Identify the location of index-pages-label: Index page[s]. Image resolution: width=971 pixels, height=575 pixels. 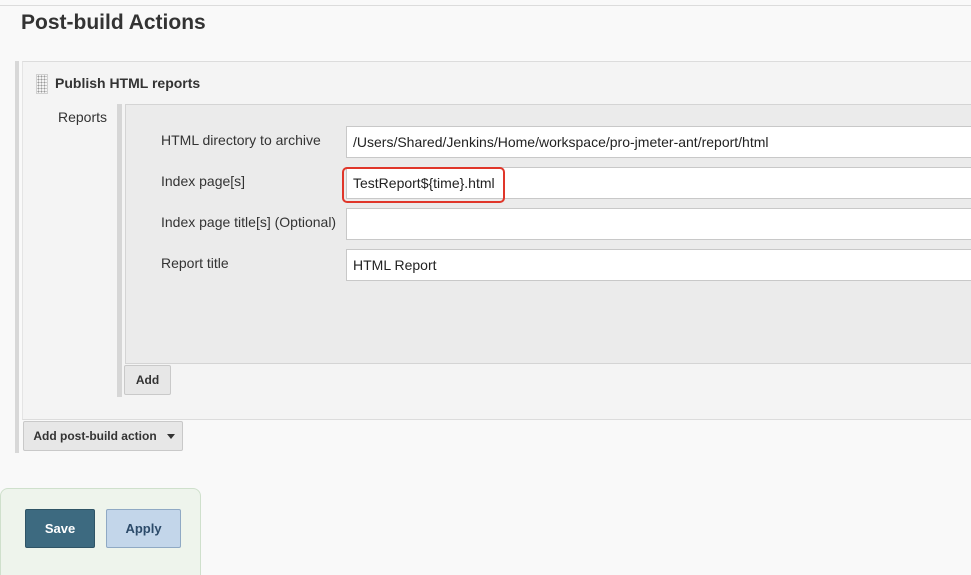
(203, 181).